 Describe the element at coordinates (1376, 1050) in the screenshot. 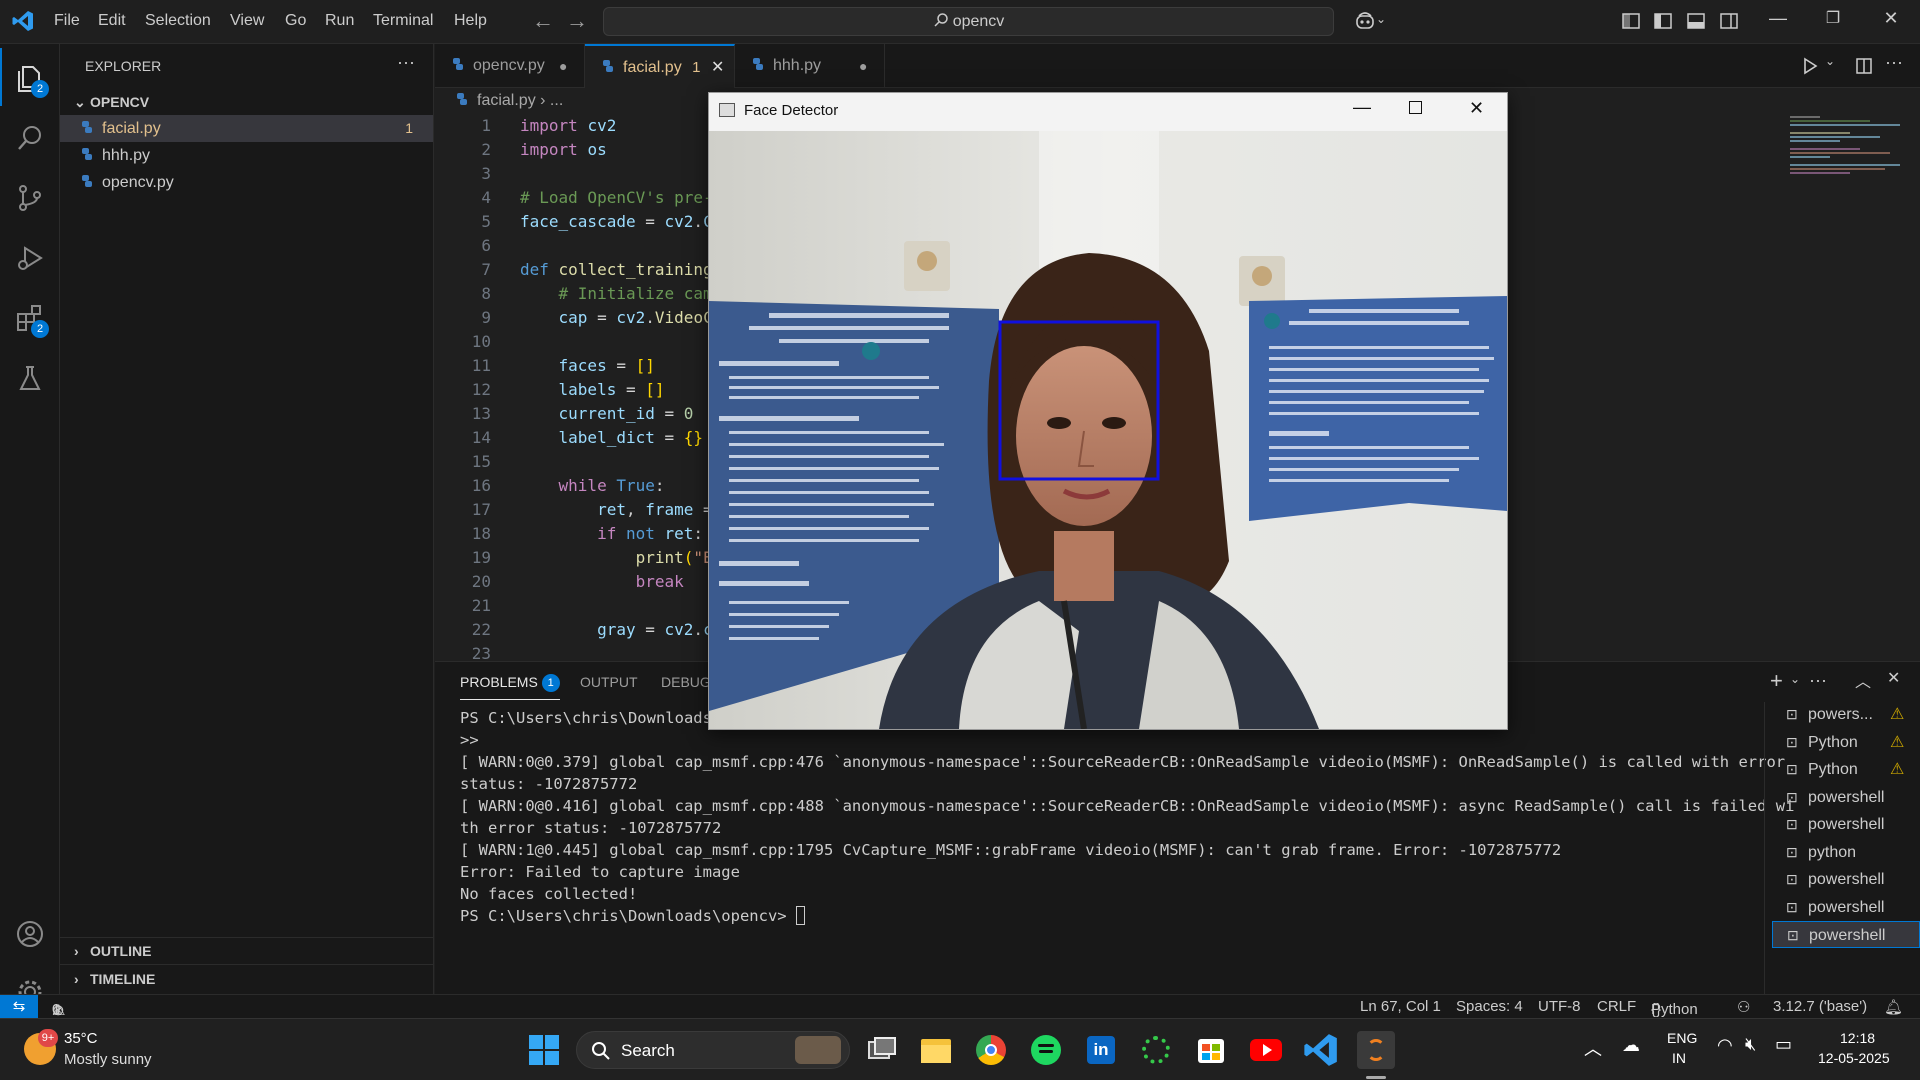

I see `python-window-icon` at that location.